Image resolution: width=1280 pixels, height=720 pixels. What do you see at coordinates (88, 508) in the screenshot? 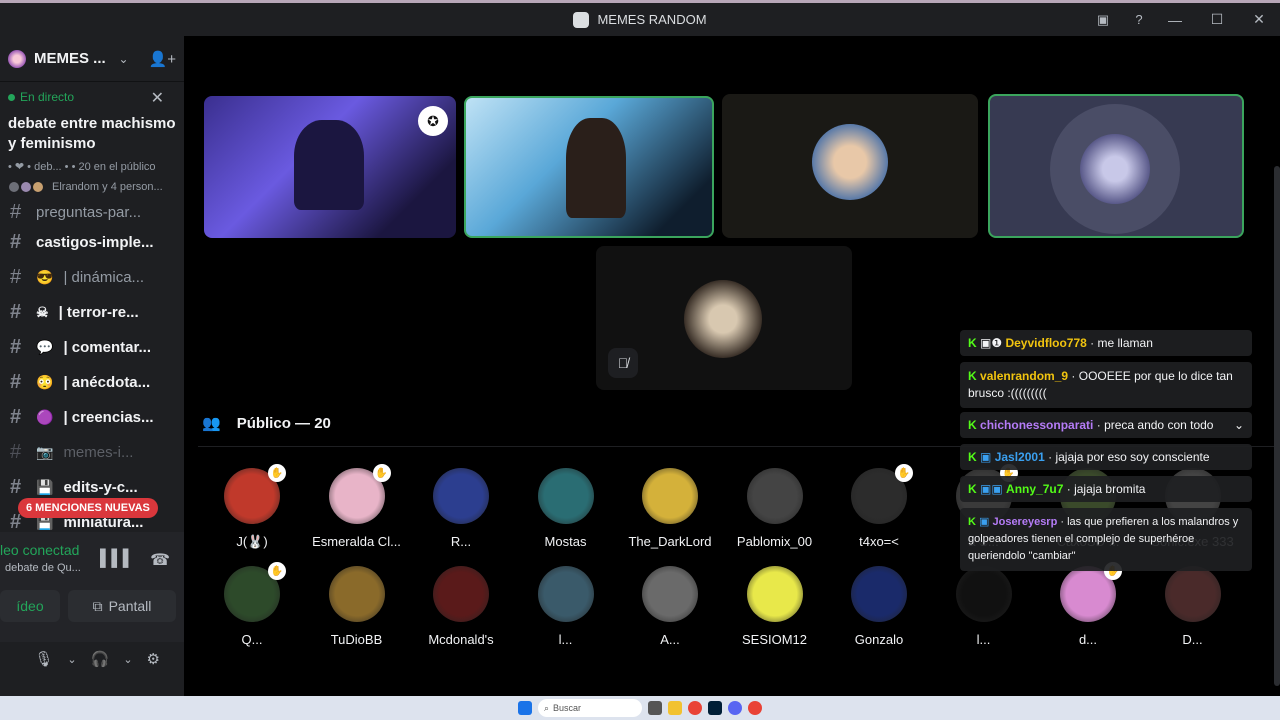
I see `new-mentions-badge: 6 MENCIONES NUEVAS` at bounding box center [88, 508].